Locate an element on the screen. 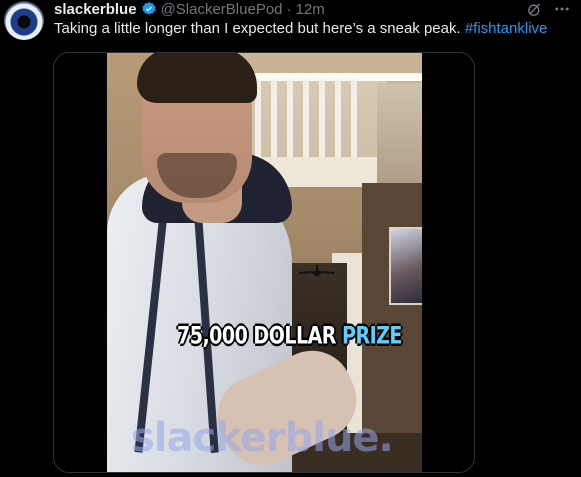 This screenshot has height=477, width=581. video-caption: 75,000 DOLLAR PRIZE is located at coordinates (289, 336).